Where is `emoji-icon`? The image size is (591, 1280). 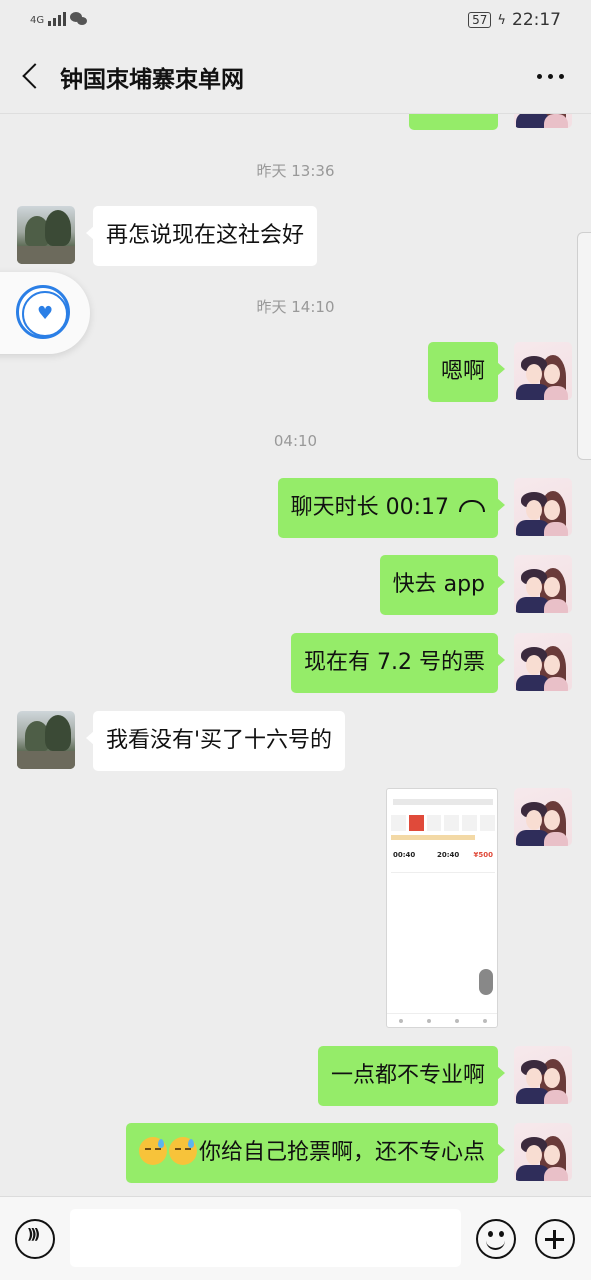
emoji-icon is located at coordinates (496, 1239).